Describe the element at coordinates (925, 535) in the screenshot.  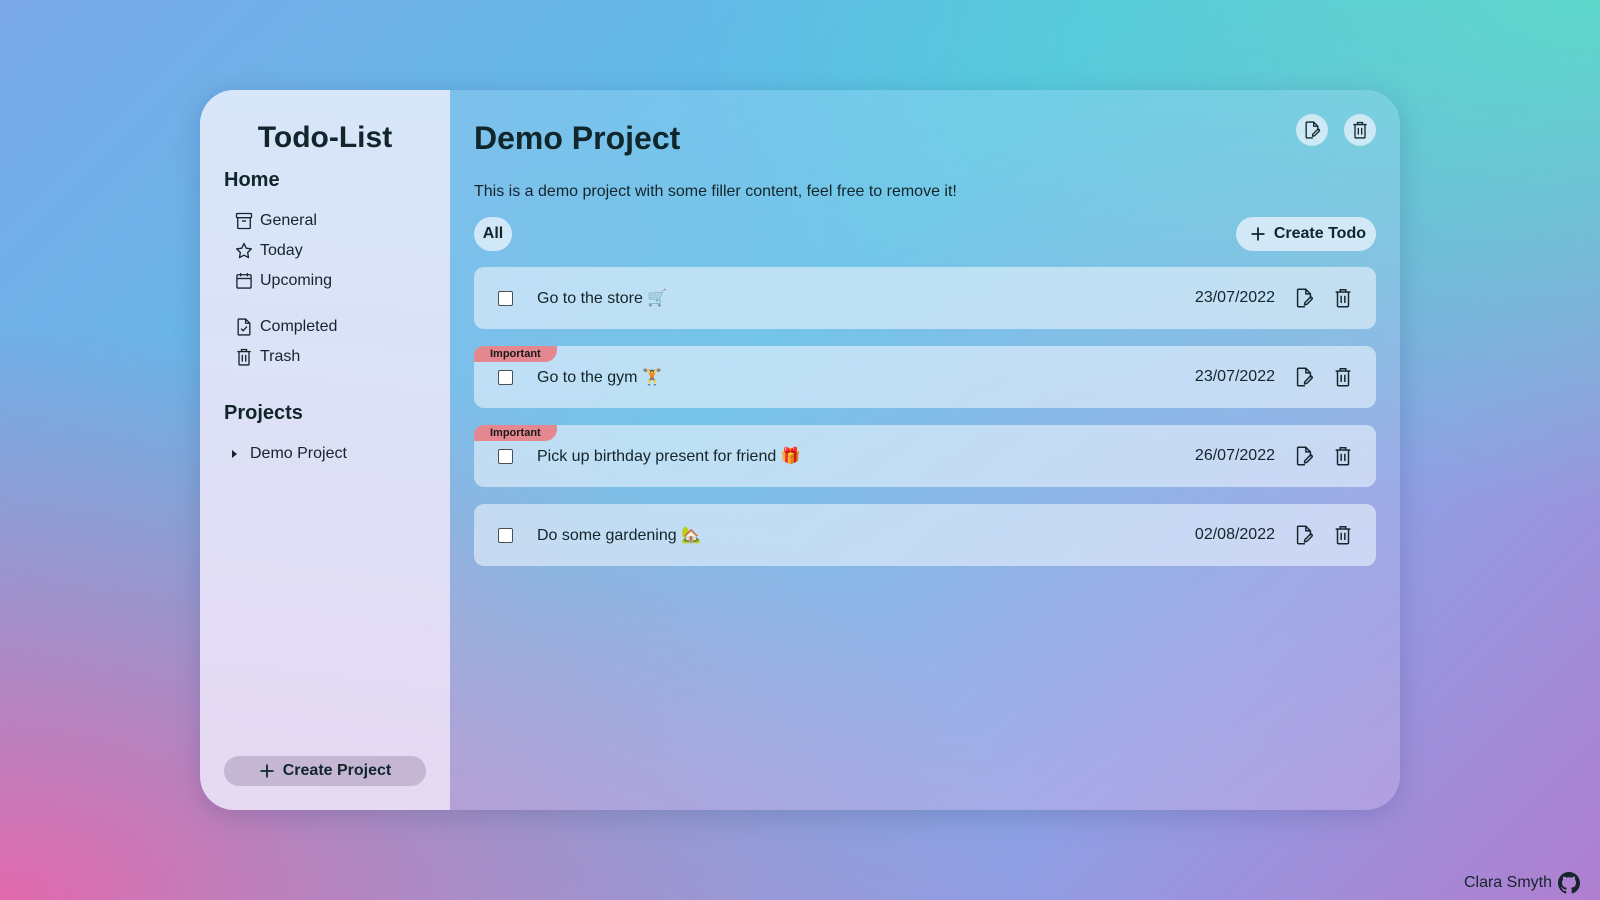
I see `todo-item: Do some gardening 🏡 02/08/2022` at that location.